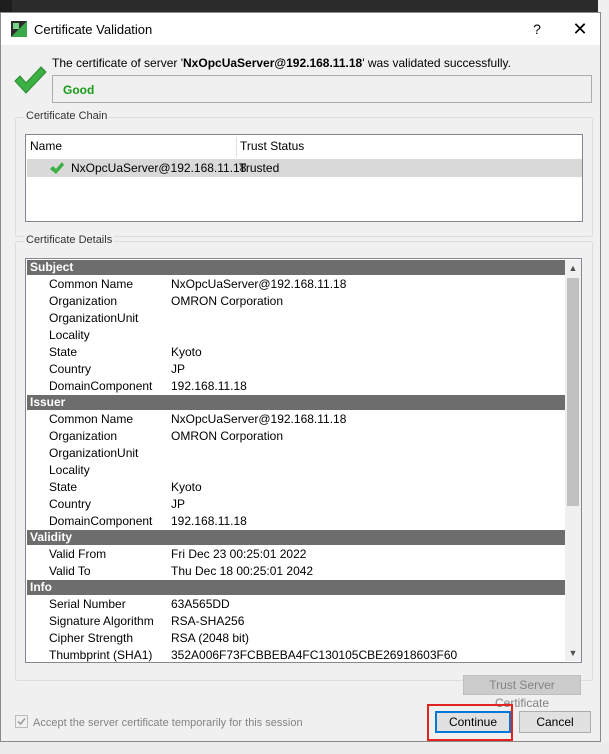 This screenshot has width=609, height=754. What do you see at coordinates (79, 90) in the screenshot?
I see `status-badge: Good` at bounding box center [79, 90].